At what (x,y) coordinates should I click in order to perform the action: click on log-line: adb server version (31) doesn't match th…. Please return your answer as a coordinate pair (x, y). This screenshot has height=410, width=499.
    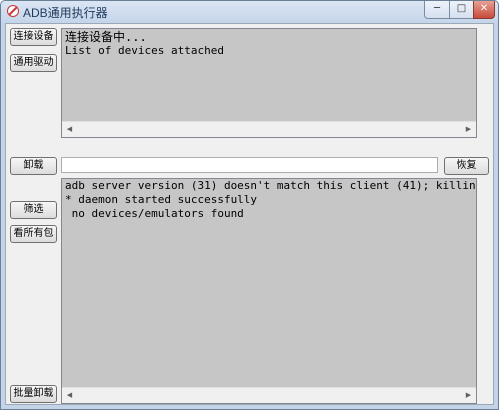
    Looking at the image, I should click on (271, 185).